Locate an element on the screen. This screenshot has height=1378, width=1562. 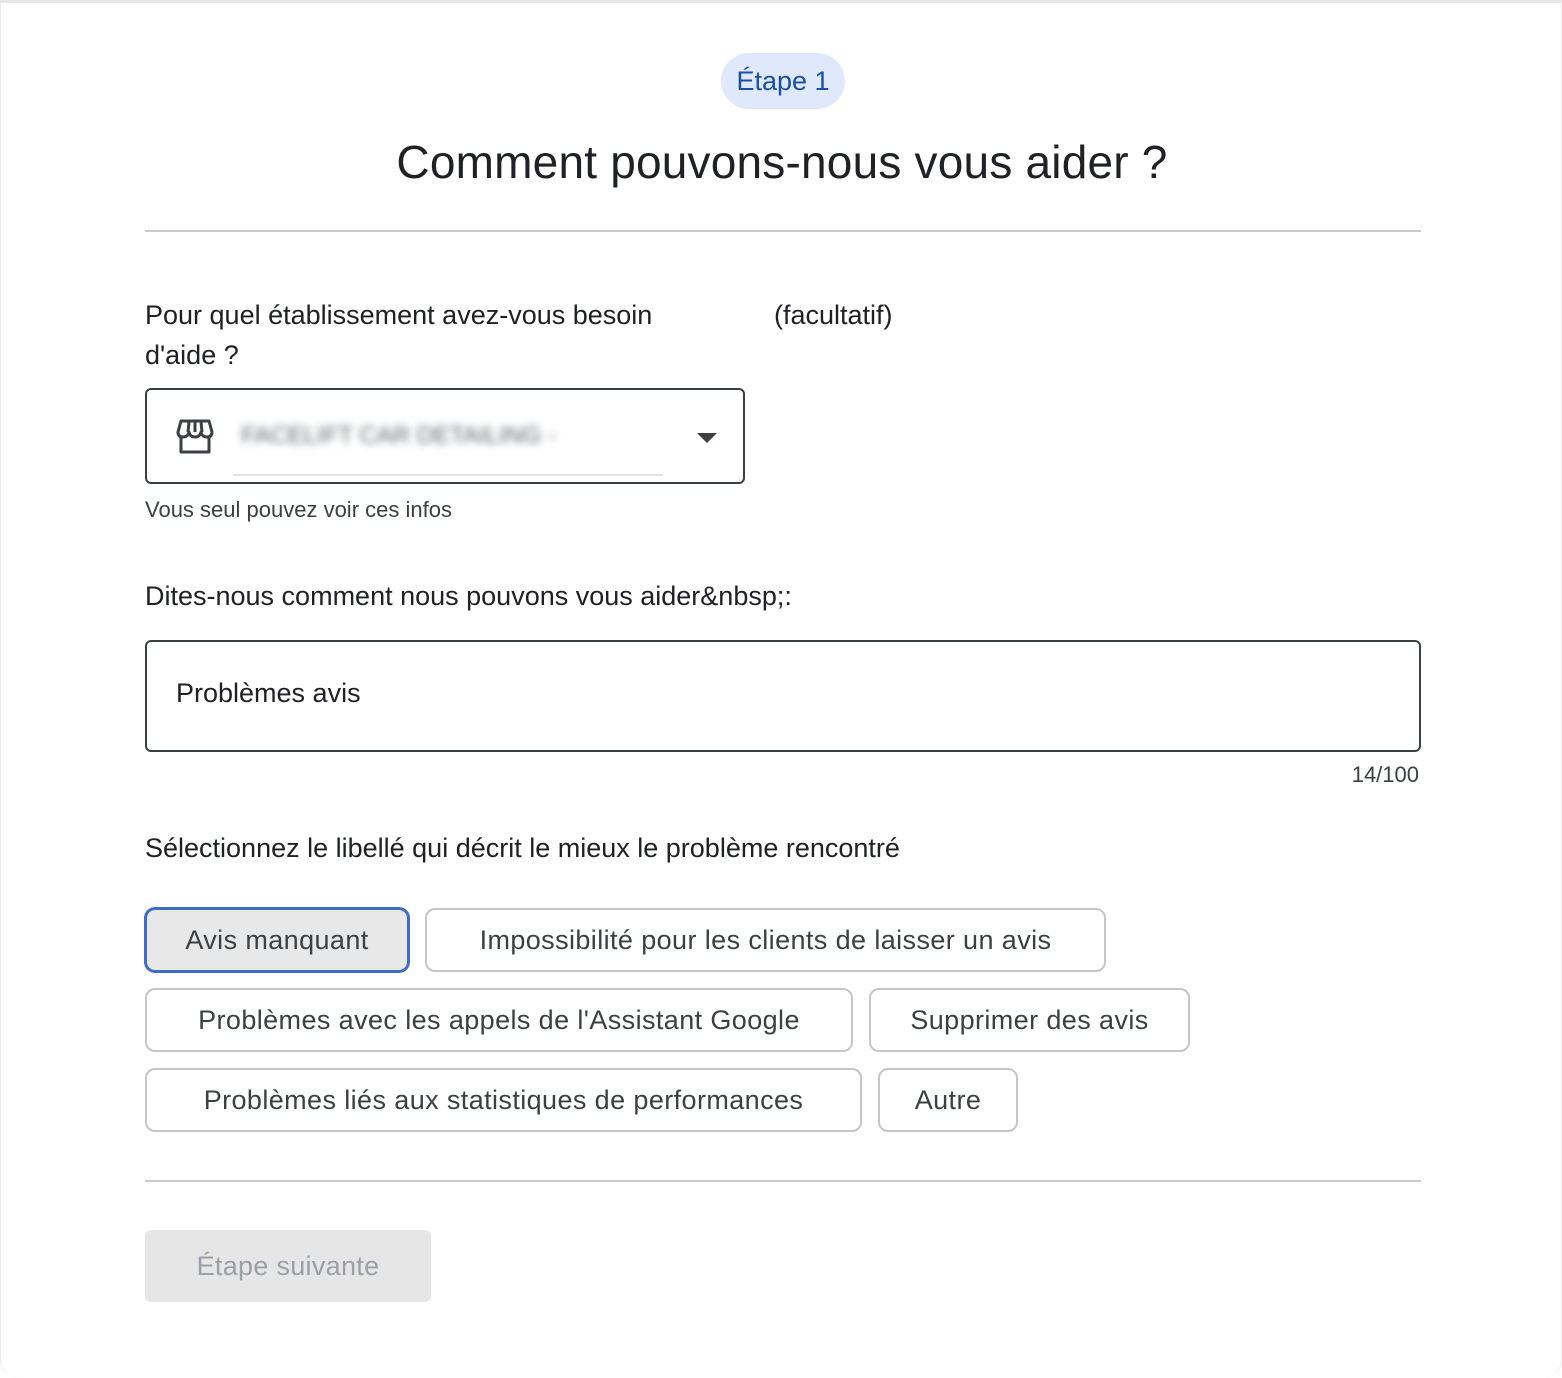
chip-supprimer-avis: Supprimer des avis is located at coordinates (1029, 1020).